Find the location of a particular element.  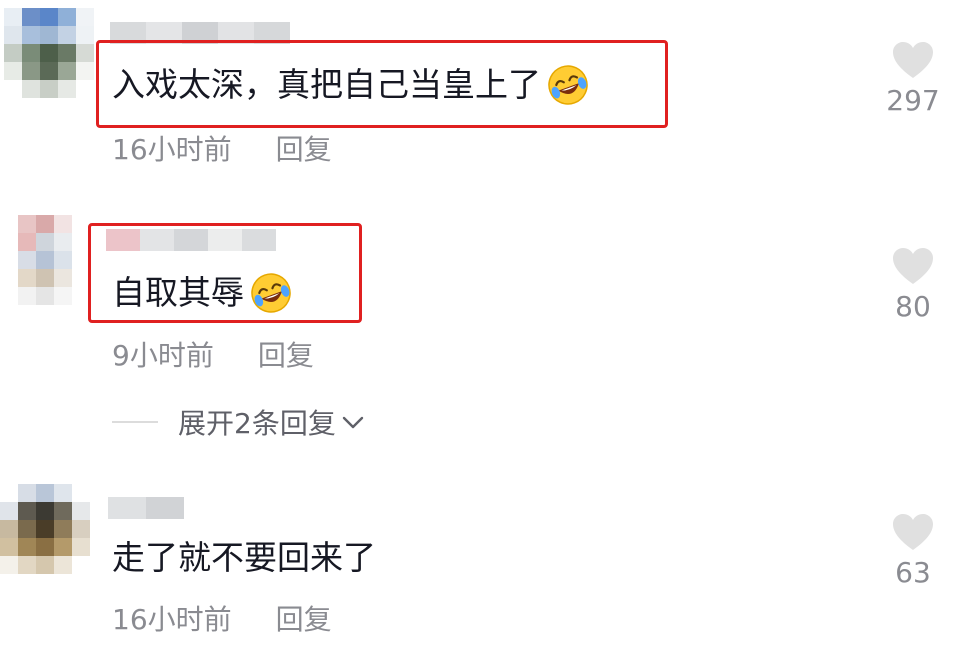

comment-text: 走了就不要回来了 is located at coordinates (244, 557).